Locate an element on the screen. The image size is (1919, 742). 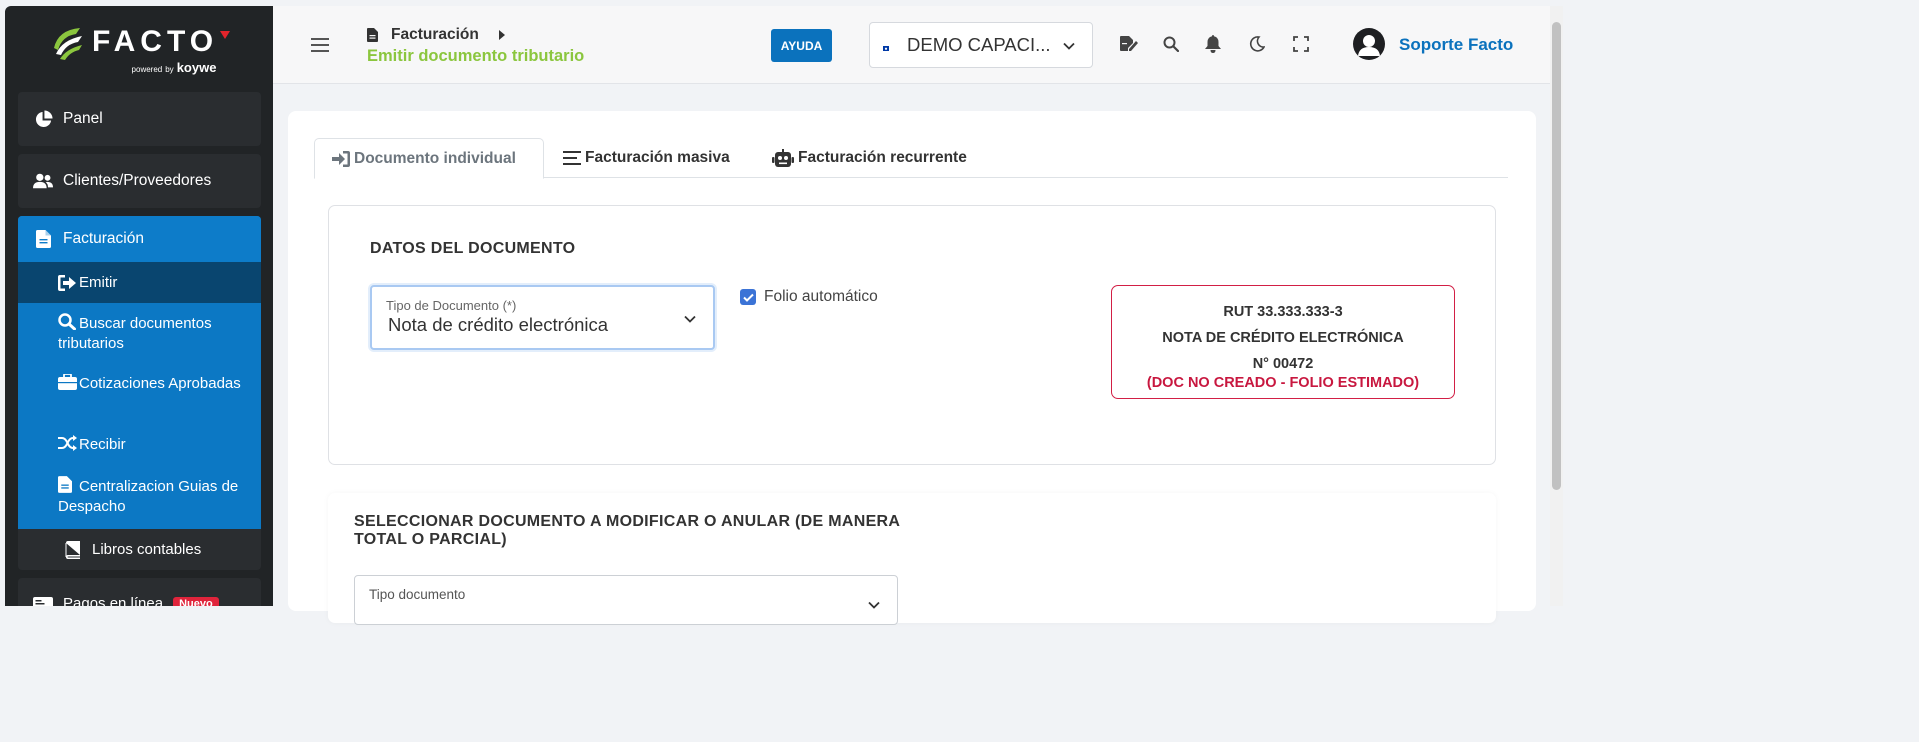
robot-icon is located at coordinates (783, 158).